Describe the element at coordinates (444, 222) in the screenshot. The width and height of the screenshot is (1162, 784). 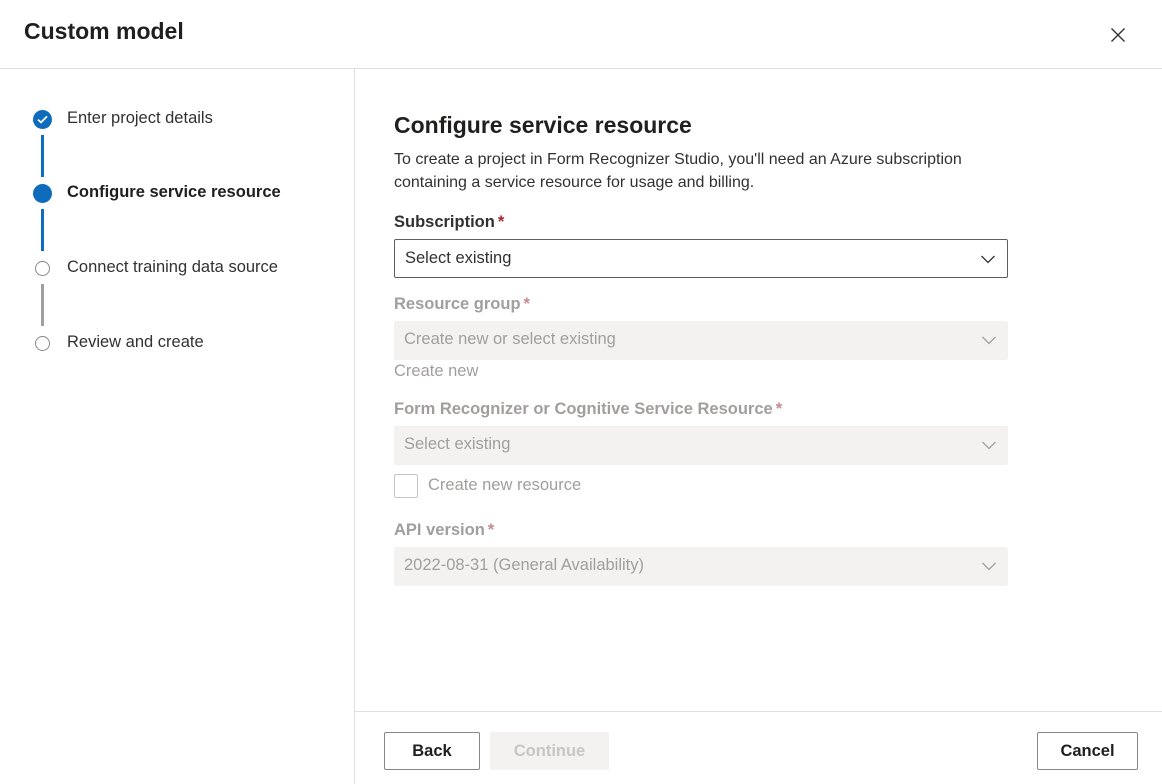
I see `subscription-label-text: Subscription` at that location.